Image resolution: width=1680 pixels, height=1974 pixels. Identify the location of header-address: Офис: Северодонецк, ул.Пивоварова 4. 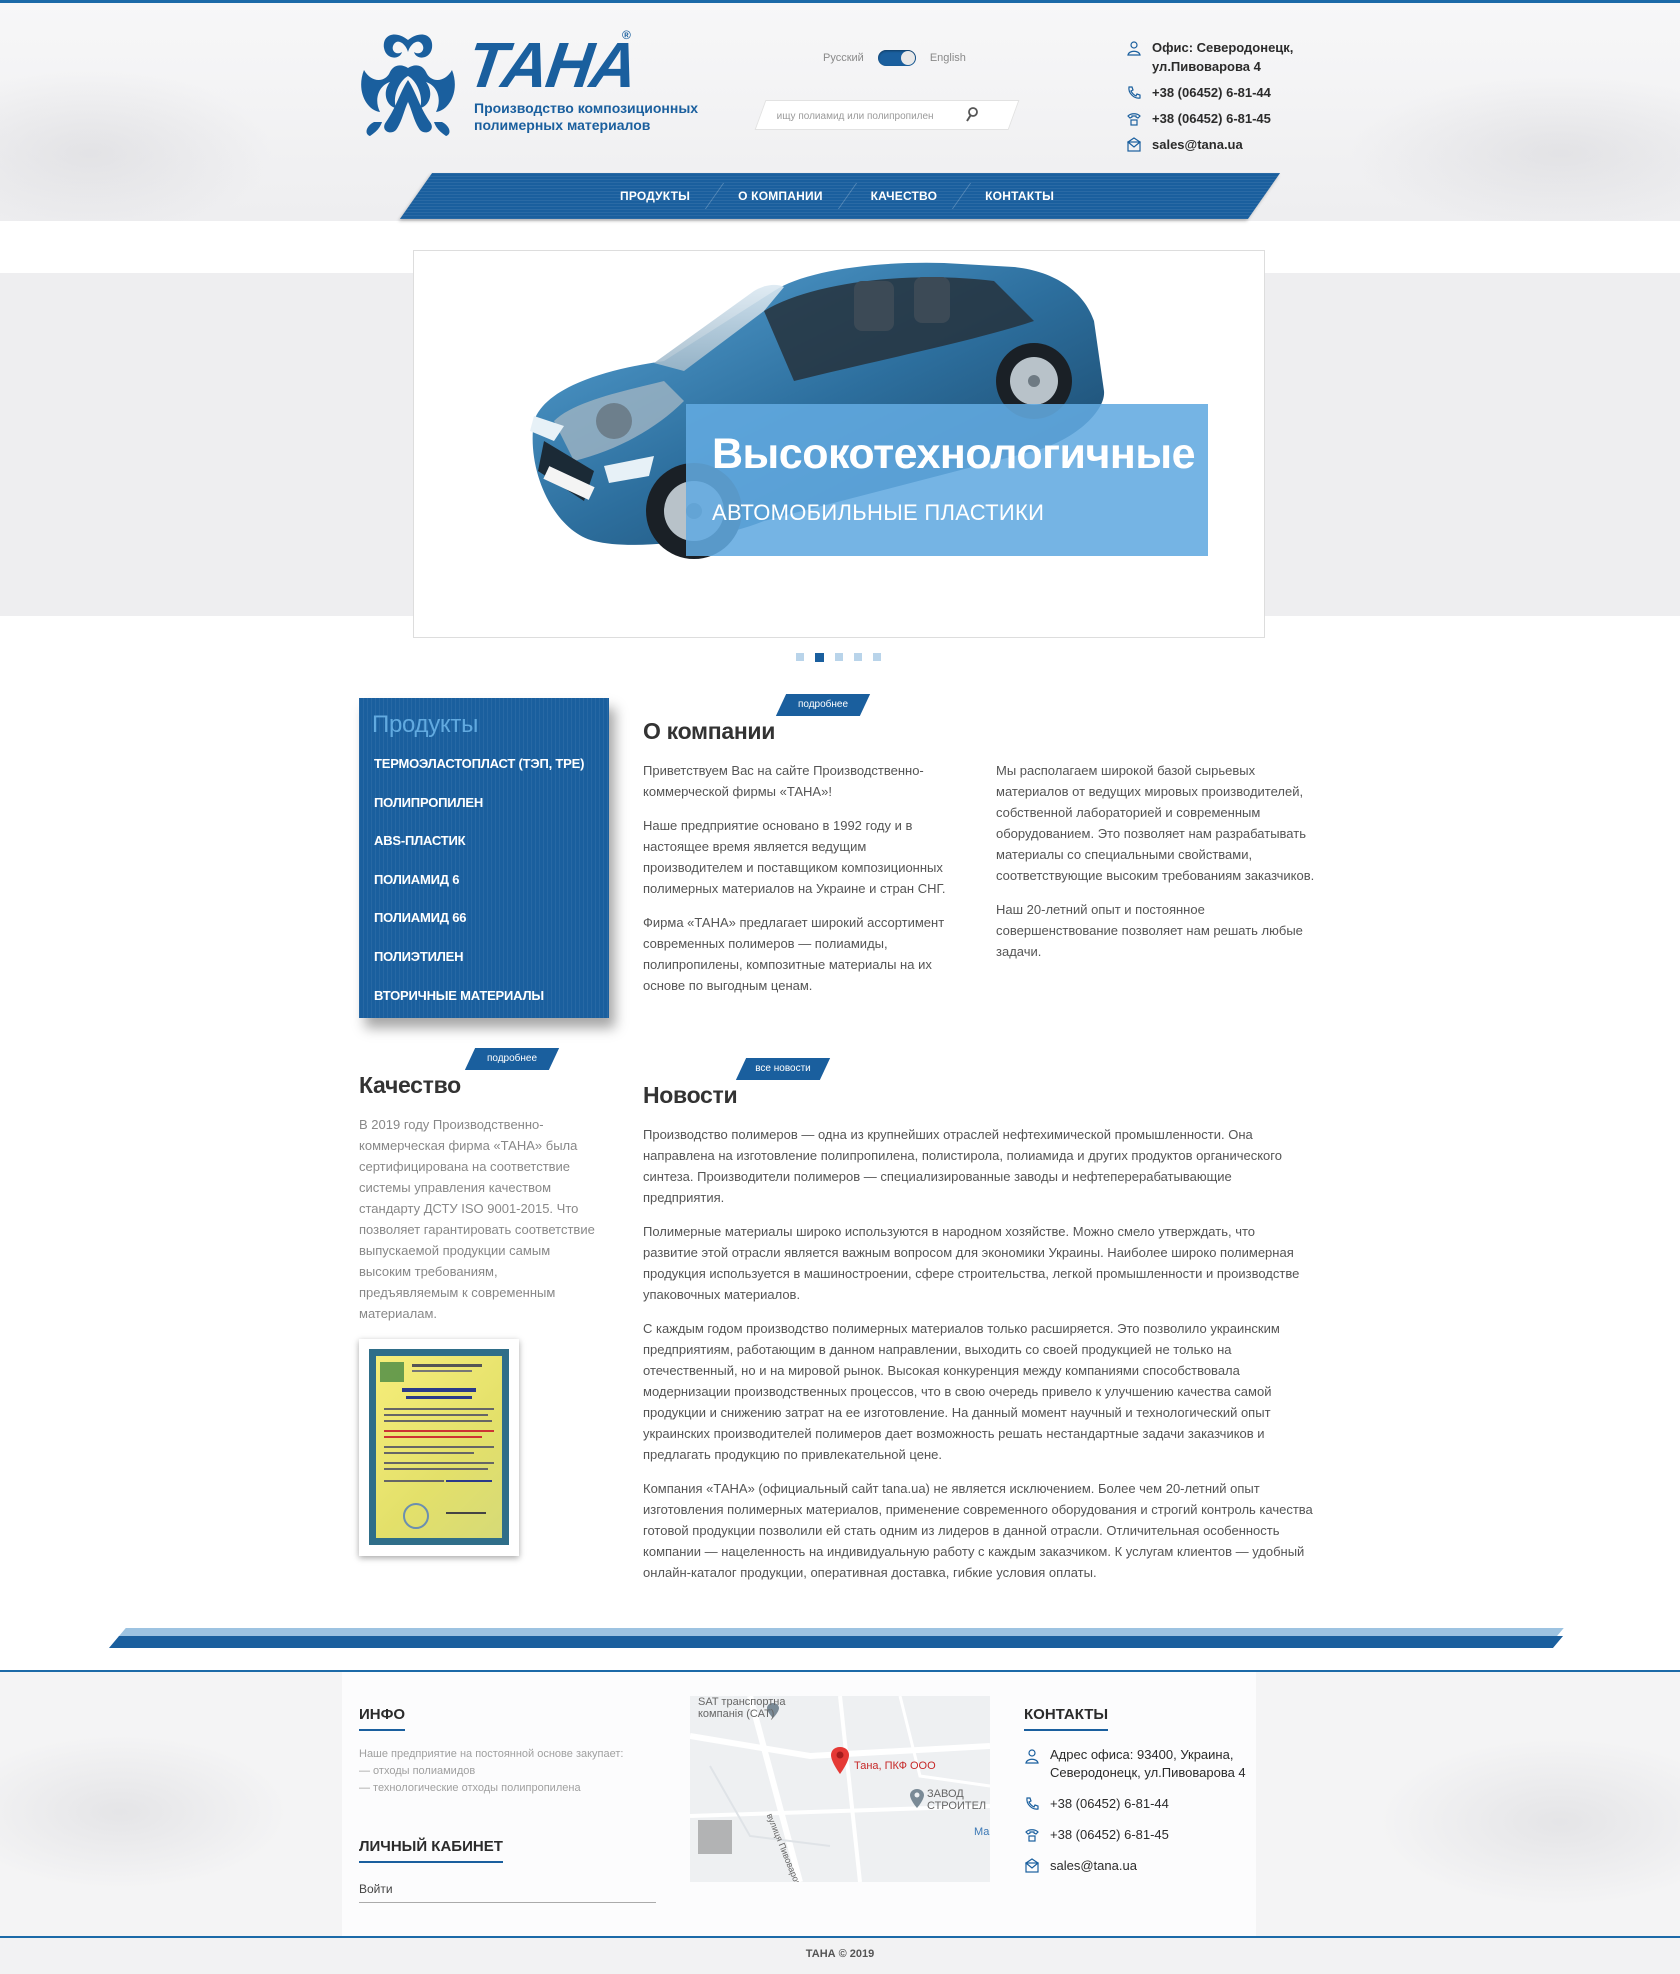
(1214, 57).